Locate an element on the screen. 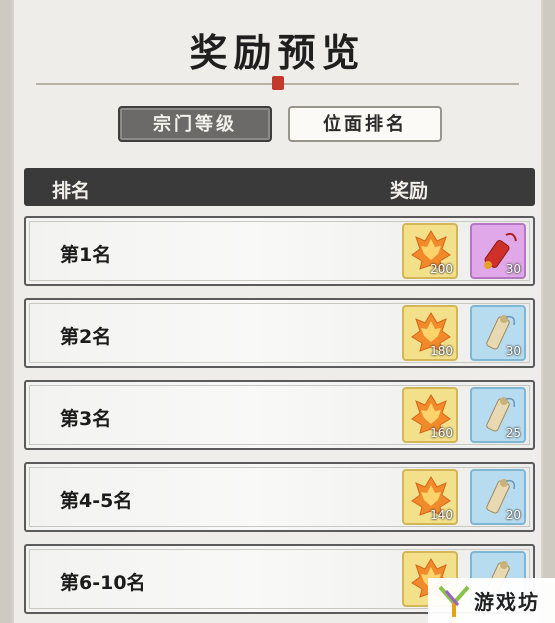  table-row: 第3名 160 25 is located at coordinates (279, 415).